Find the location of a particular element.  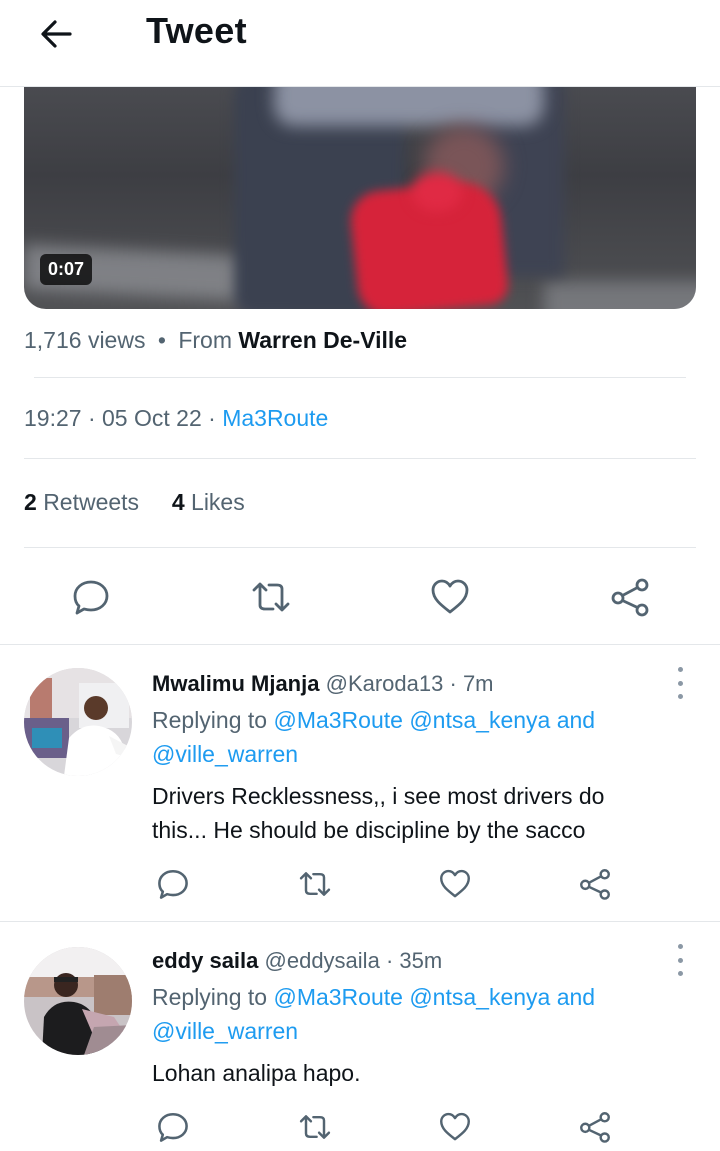

video-duration-badge: 0:07 is located at coordinates (66, 269).